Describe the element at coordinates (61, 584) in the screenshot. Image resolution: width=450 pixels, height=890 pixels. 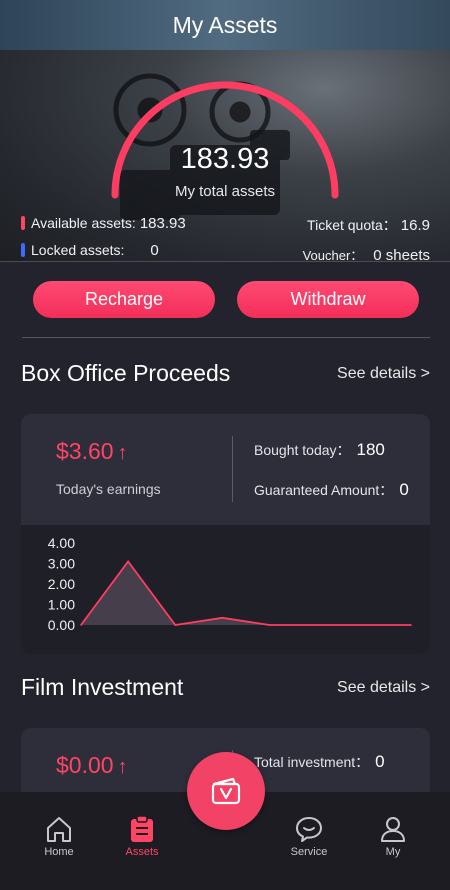
I see `y-tick-label: 2.00` at that location.